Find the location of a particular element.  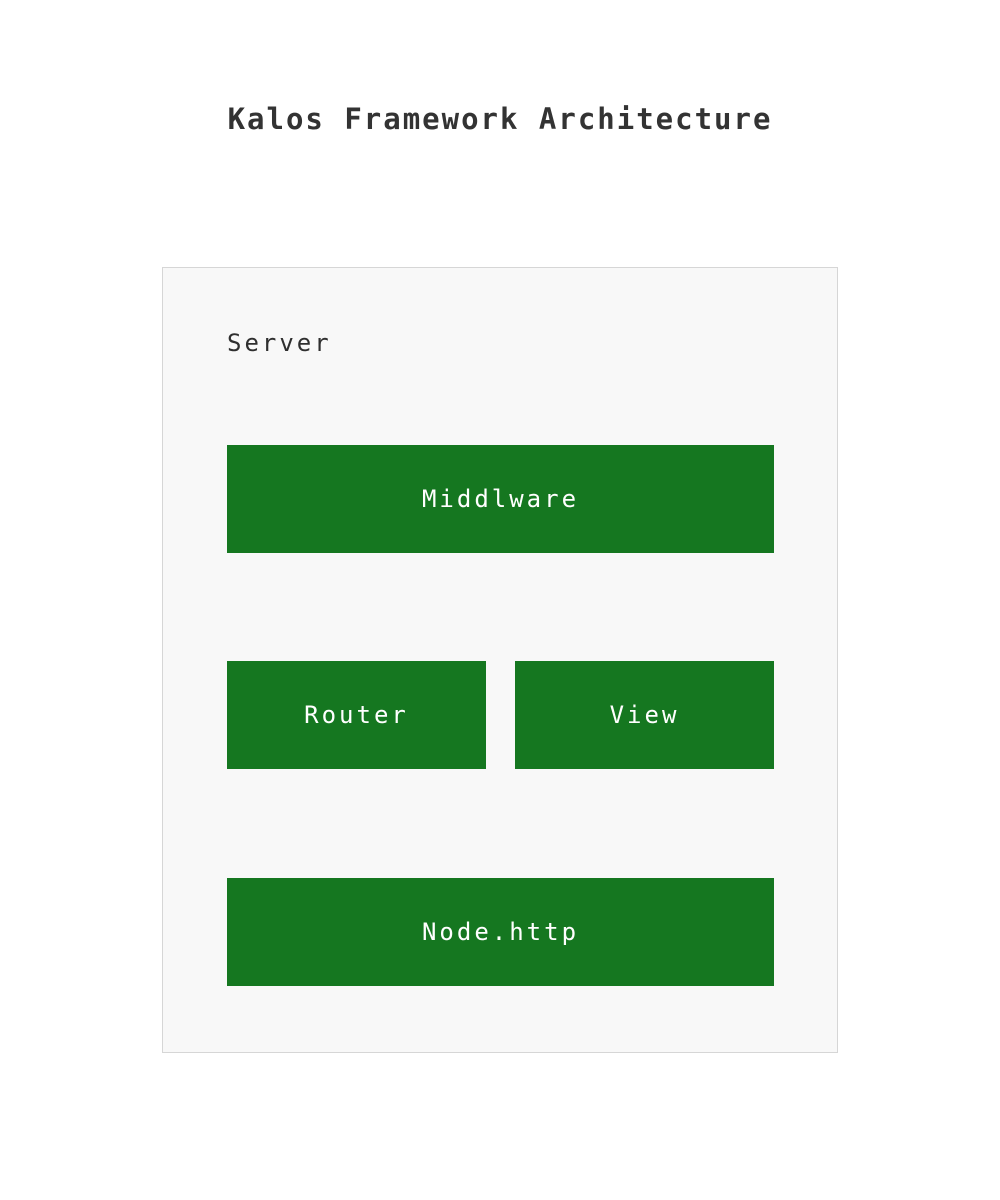

view-label: View is located at coordinates (644, 715).